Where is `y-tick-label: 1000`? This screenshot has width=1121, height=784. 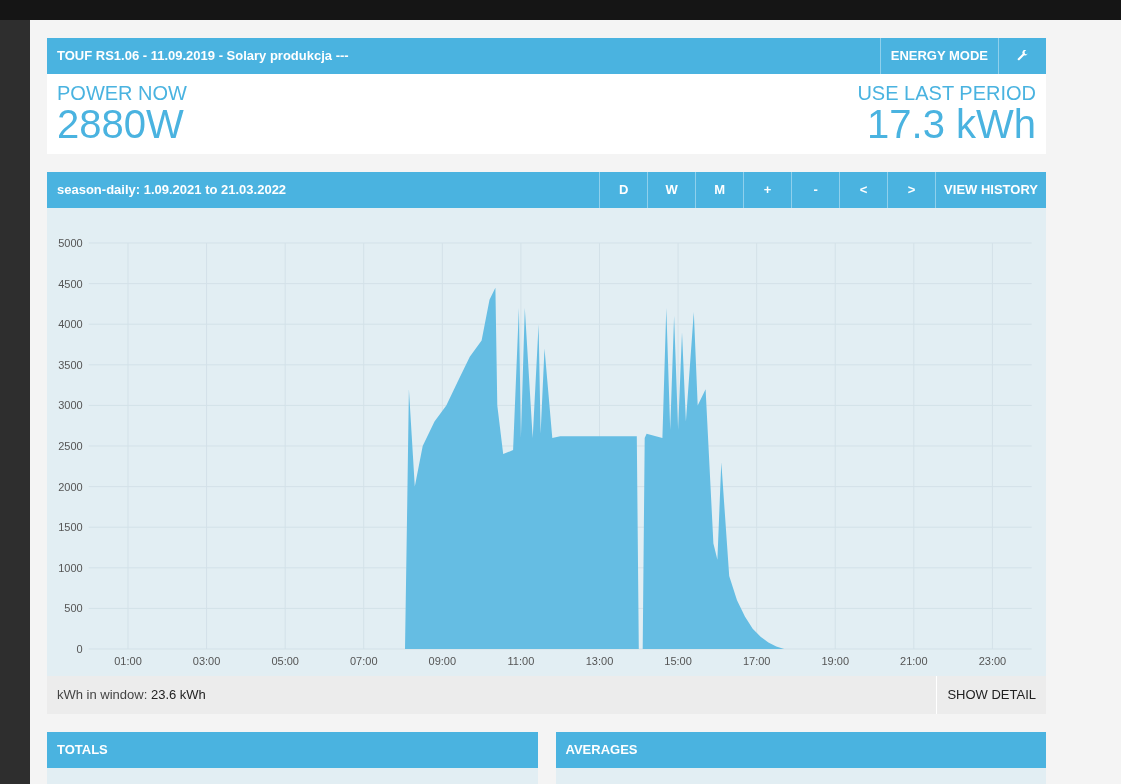
y-tick-label: 1000 is located at coordinates (70, 567).